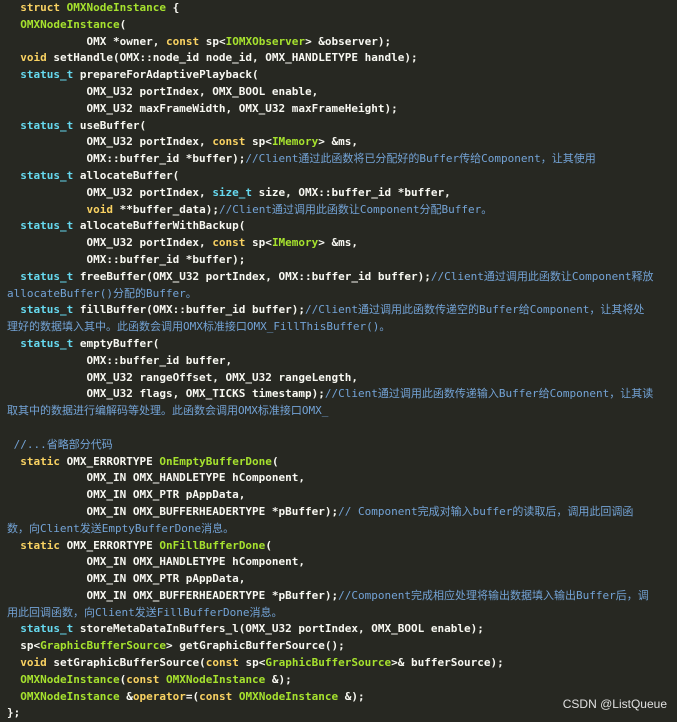 This screenshot has height=722, width=677. I want to click on code-line: OMX_IN OMX_HANDLETYPE hComponent,, so click(338, 478).